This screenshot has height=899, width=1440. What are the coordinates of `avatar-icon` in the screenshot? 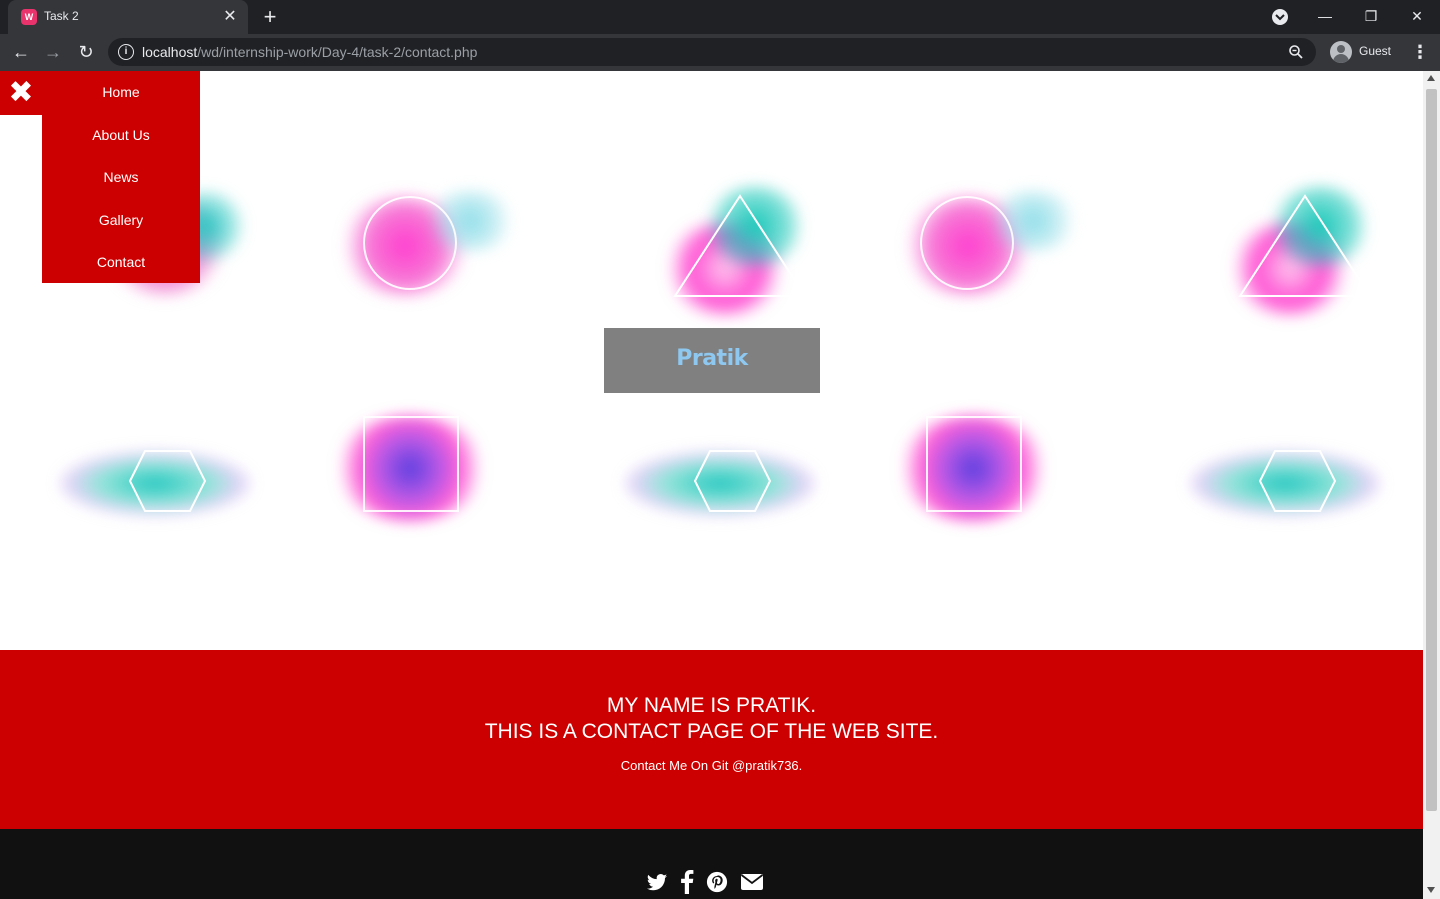 It's located at (1341, 52).